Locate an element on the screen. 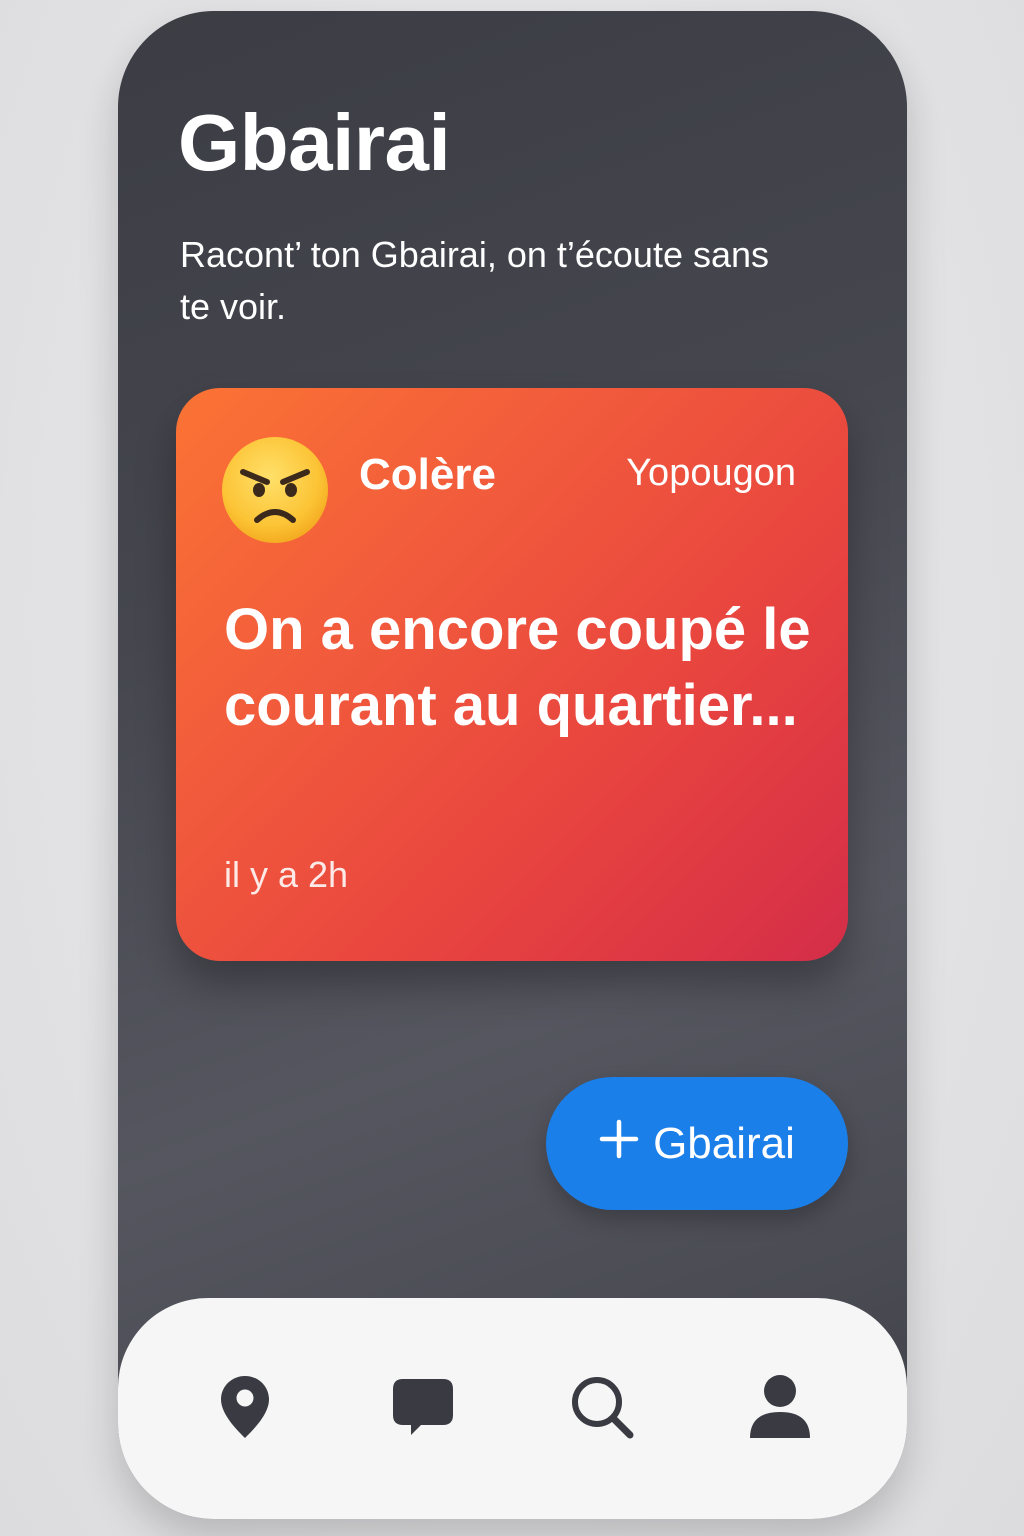 Image resolution: width=1024 pixels, height=1536 pixels. app-title: Gbairai is located at coordinates (314, 142).